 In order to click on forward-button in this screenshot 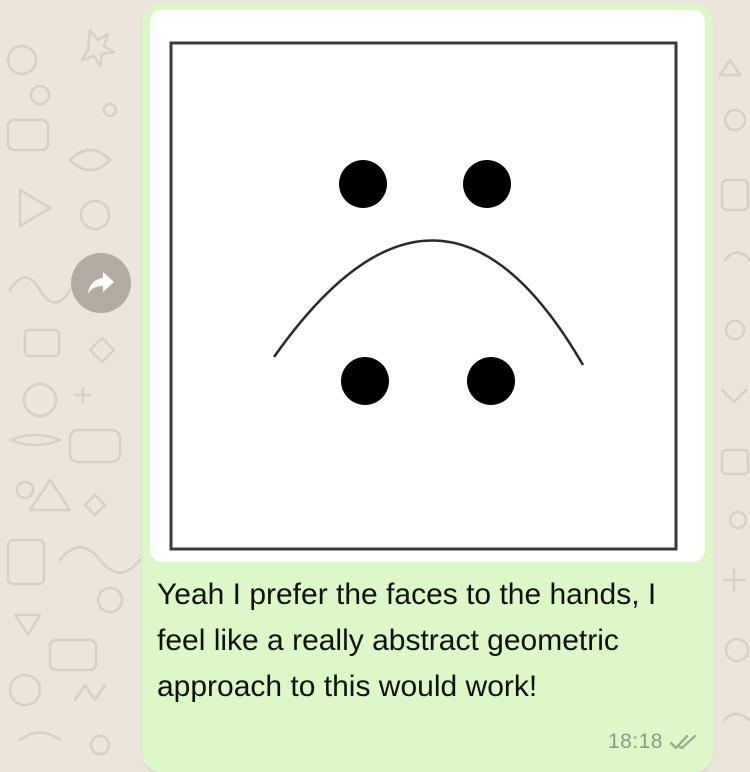, I will do `click(101, 283)`.